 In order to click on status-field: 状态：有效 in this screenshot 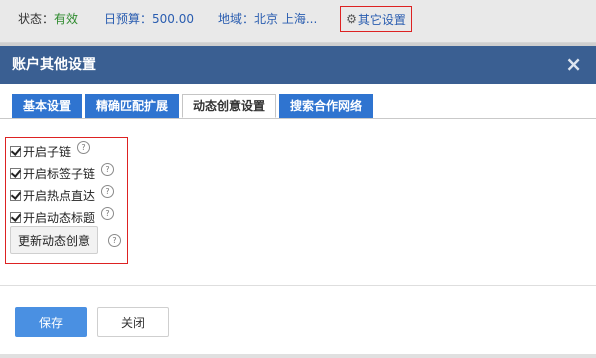, I will do `click(48, 19)`.